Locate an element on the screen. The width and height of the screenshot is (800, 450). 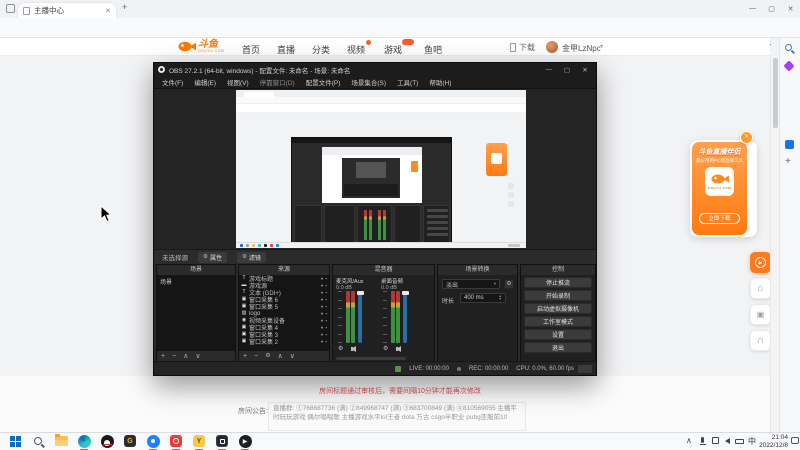
close-icon: ✕ is located at coordinates (746, 137).